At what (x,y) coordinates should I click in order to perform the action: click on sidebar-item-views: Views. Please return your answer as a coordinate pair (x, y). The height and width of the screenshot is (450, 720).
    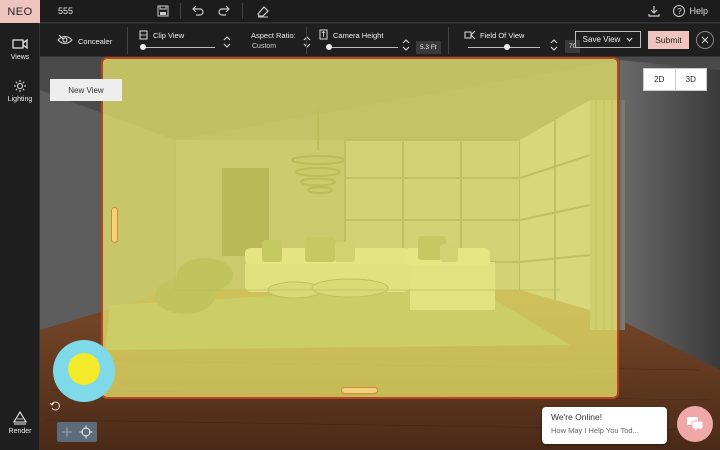
    Looking at the image, I should click on (20, 49).